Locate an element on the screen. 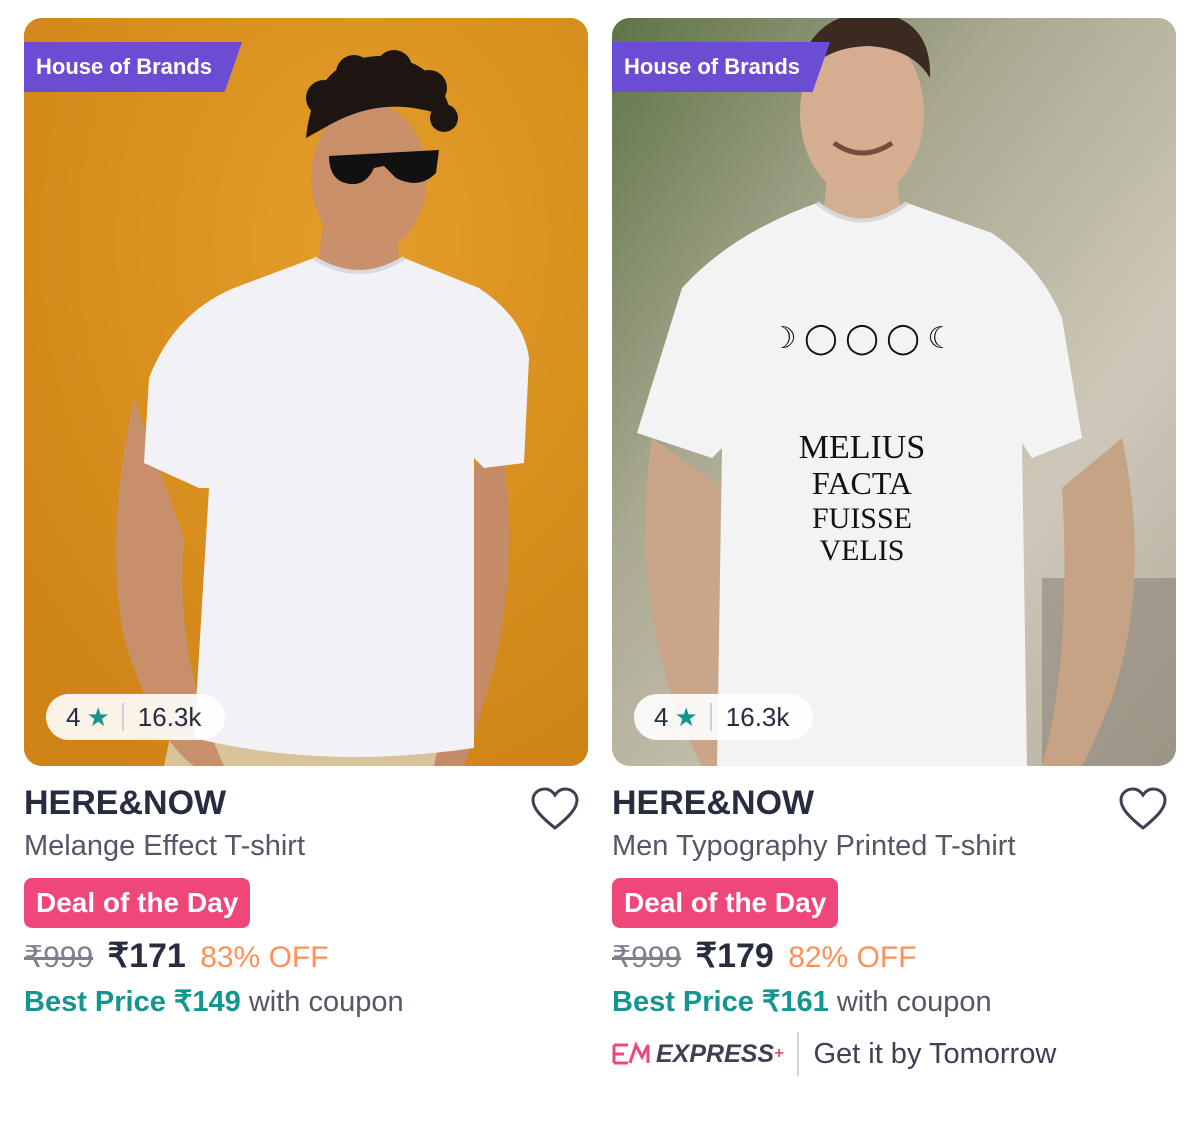  discount-label: 83% OFF is located at coordinates (264, 957).